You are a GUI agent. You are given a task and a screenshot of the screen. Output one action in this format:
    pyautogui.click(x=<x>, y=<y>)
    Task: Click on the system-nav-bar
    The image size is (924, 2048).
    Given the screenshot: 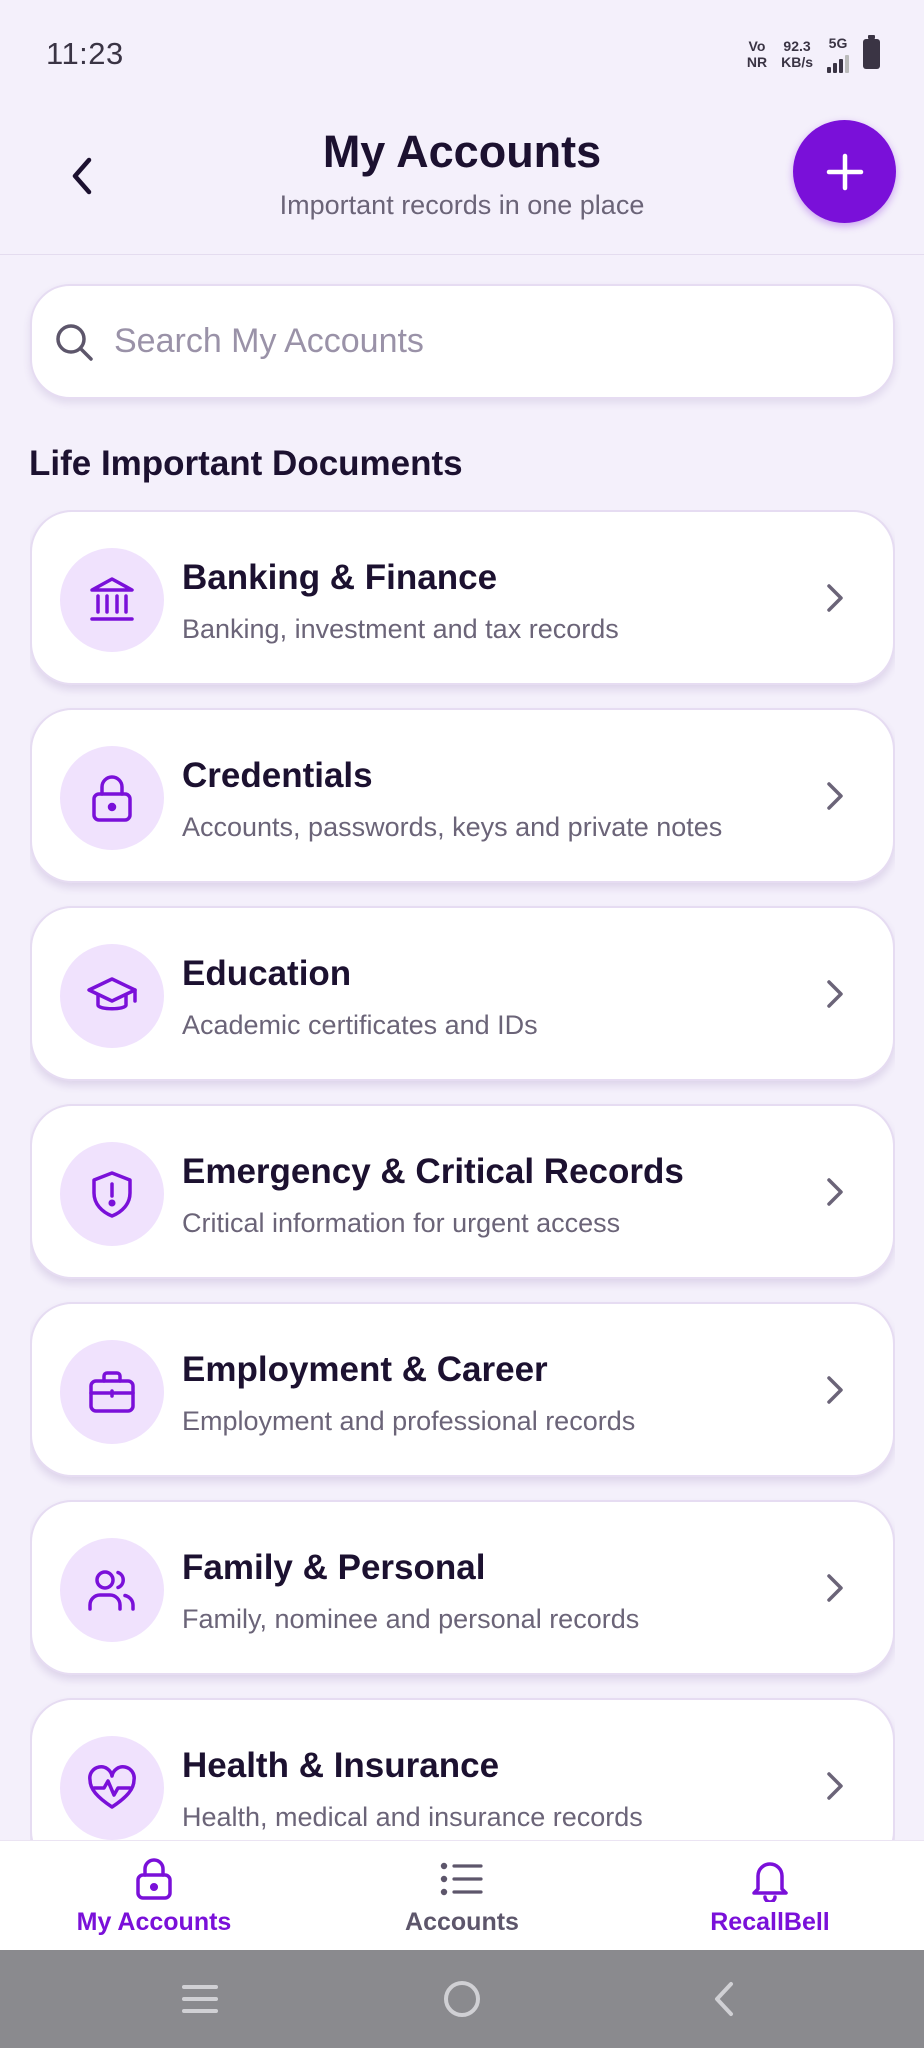 What is the action you would take?
    pyautogui.click(x=462, y=1999)
    